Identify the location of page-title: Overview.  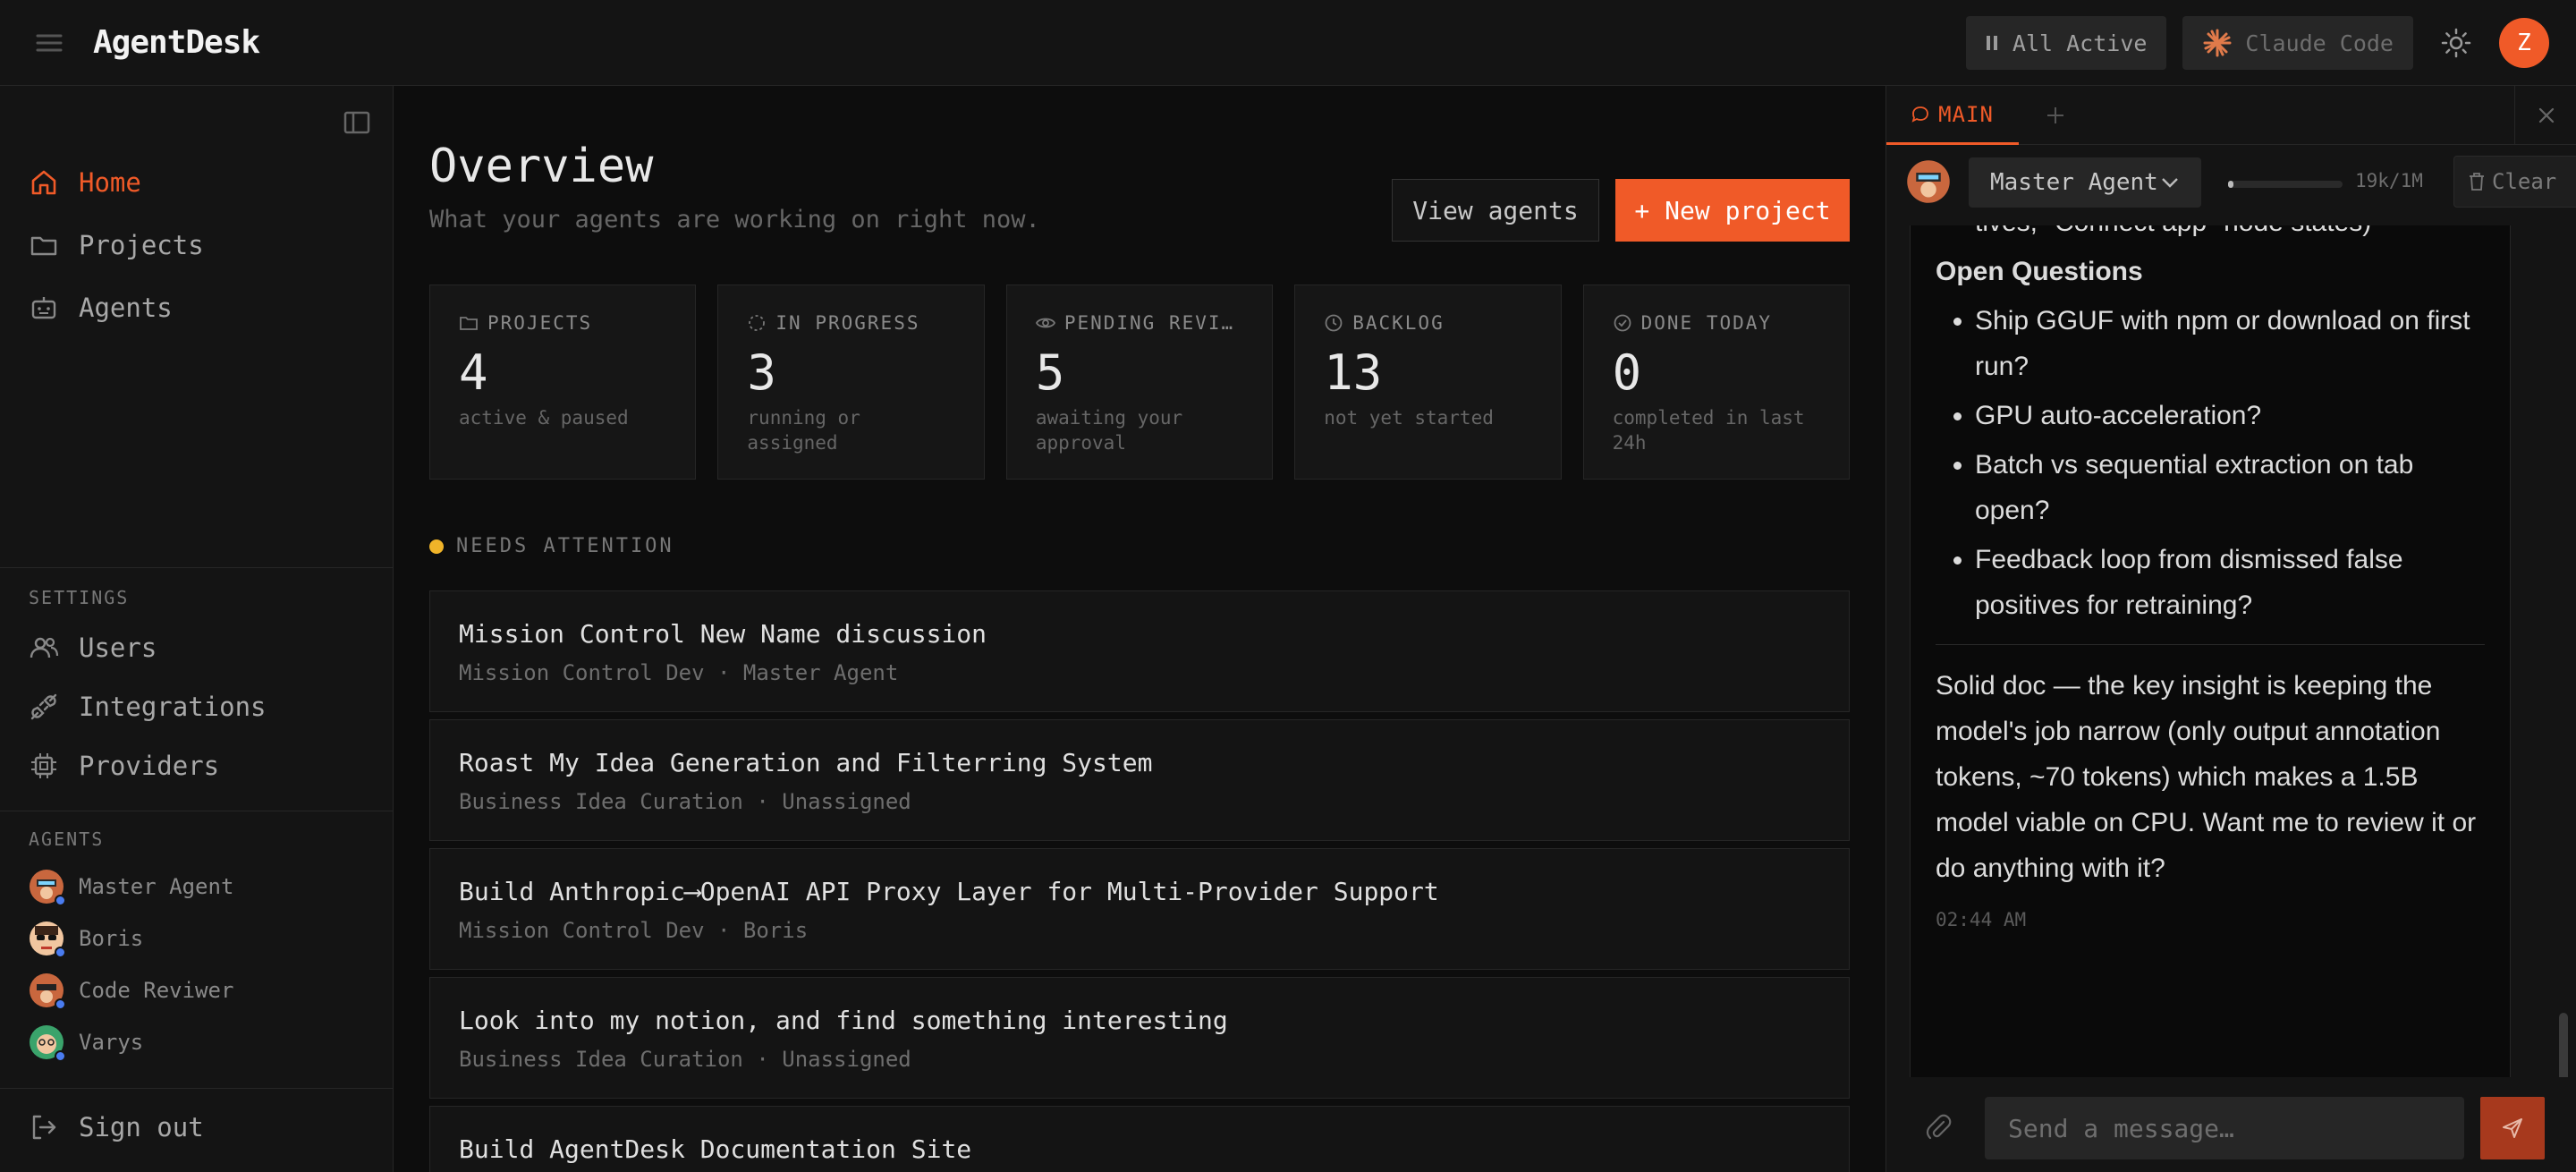
(541, 166).